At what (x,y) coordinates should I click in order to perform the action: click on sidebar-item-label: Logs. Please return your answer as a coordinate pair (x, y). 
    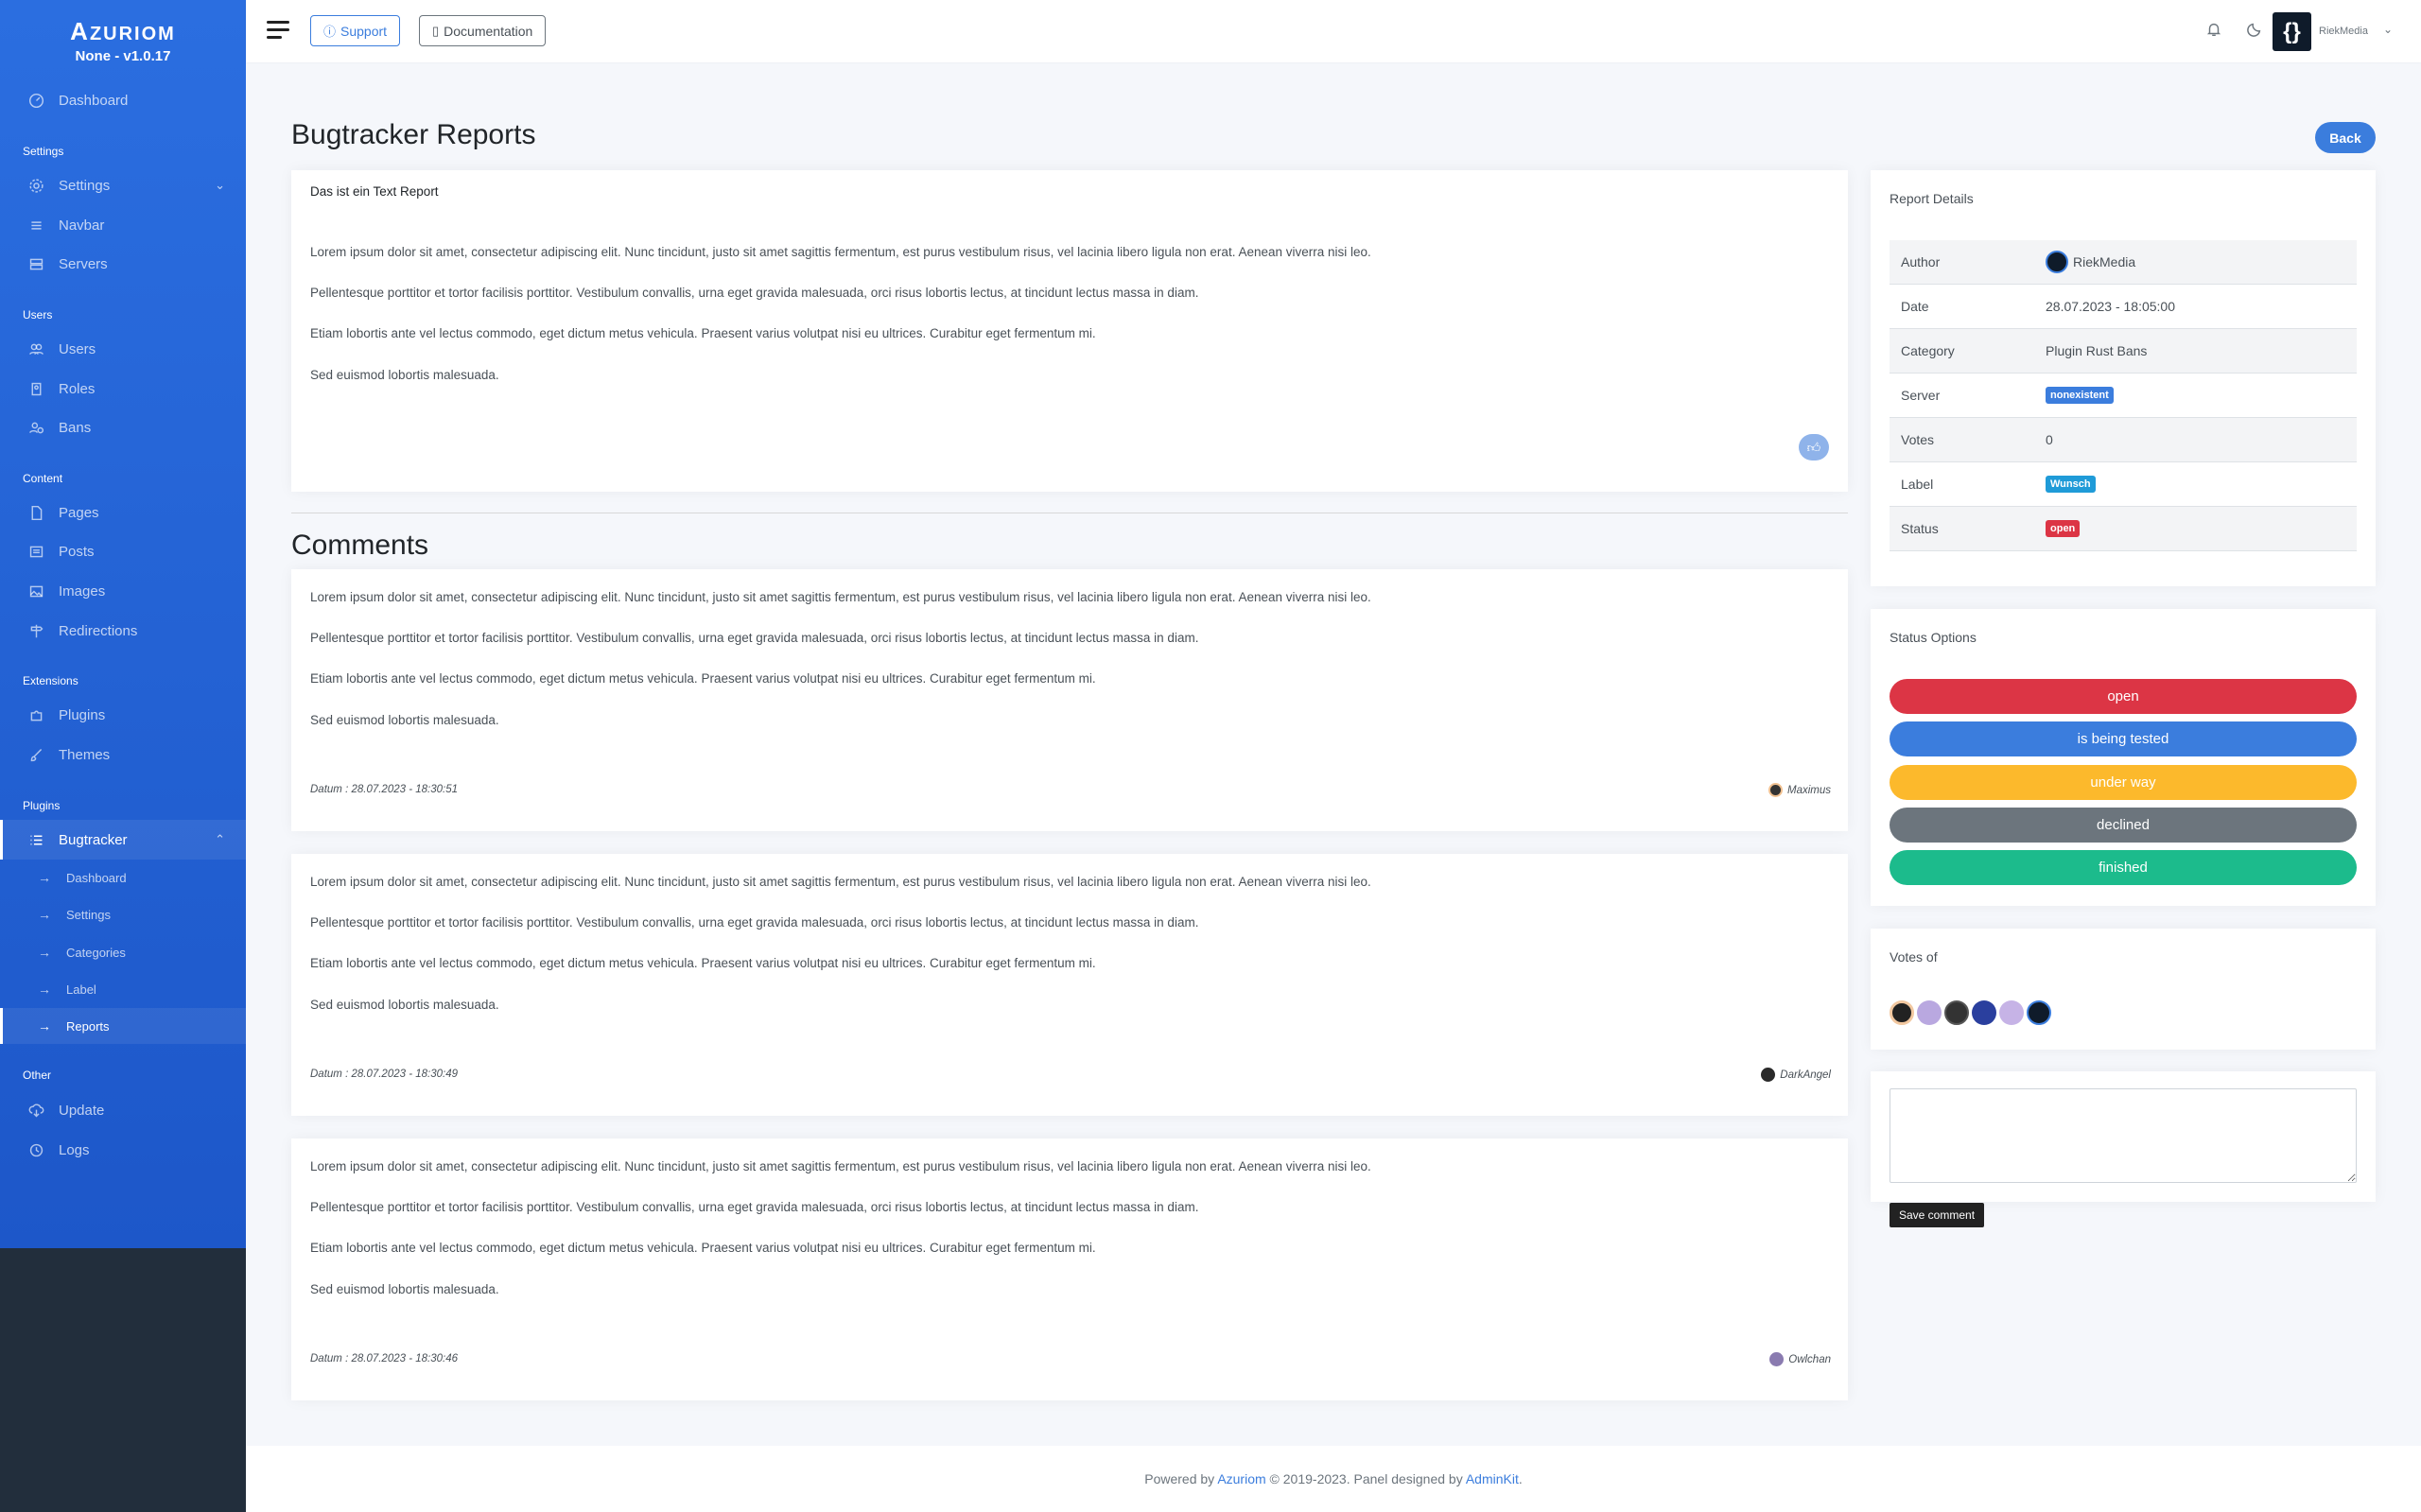
    Looking at the image, I should click on (74, 1149).